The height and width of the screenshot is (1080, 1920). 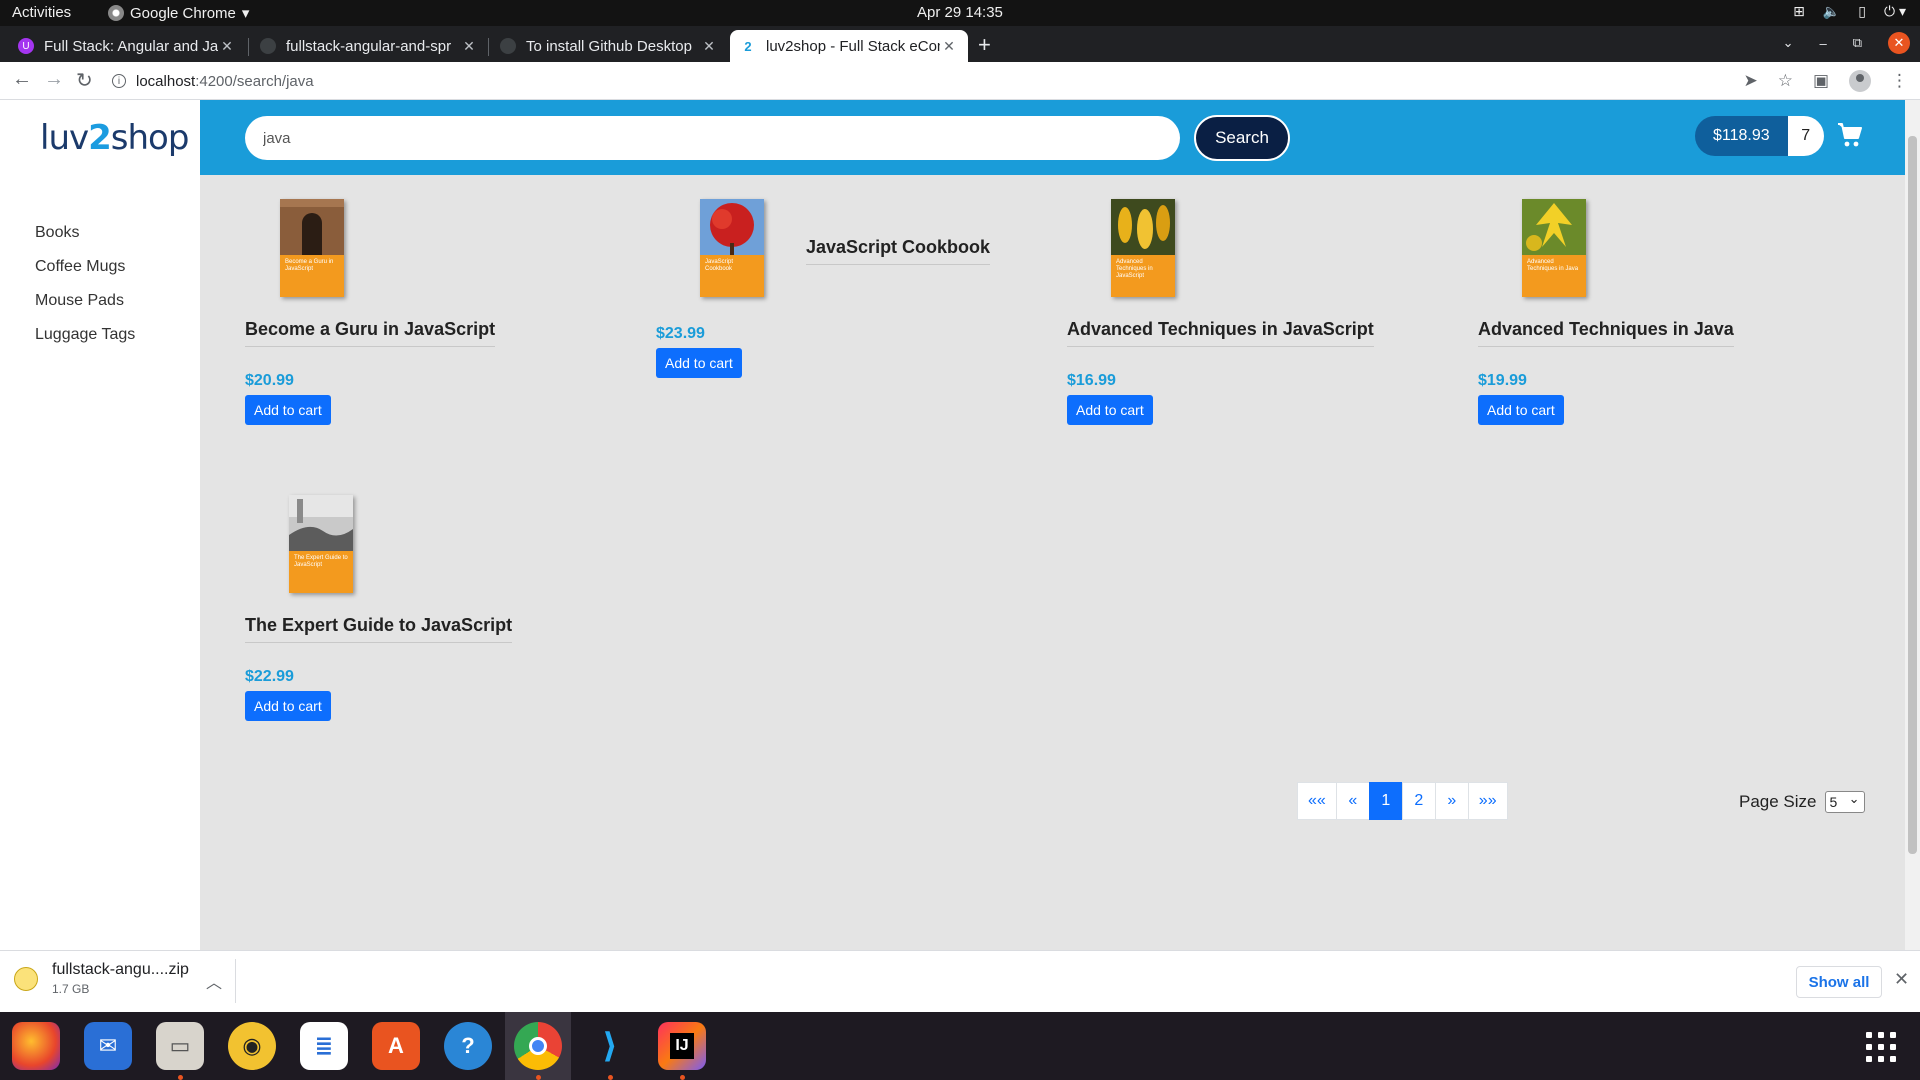 What do you see at coordinates (166, 81) in the screenshot?
I see `url-host: localhost` at bounding box center [166, 81].